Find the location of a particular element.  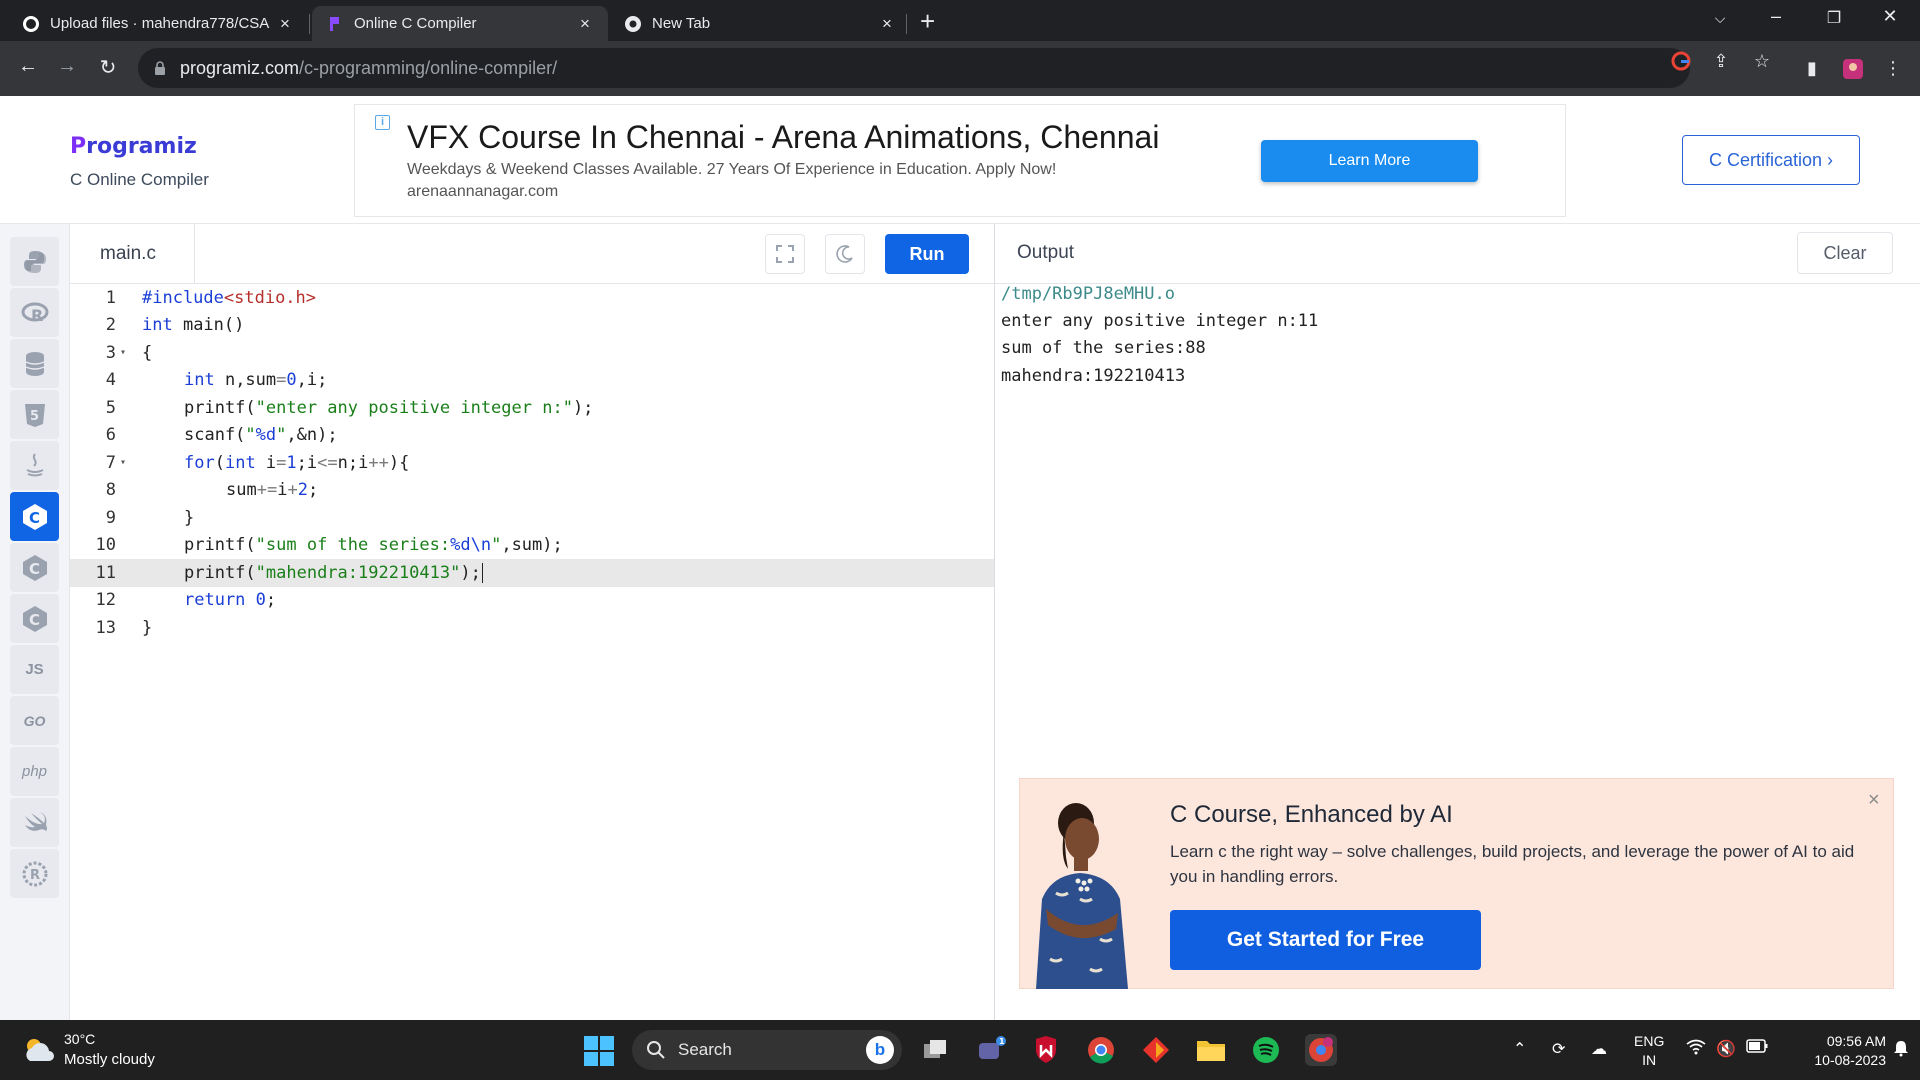

bing-icon: b is located at coordinates (880, 1050).